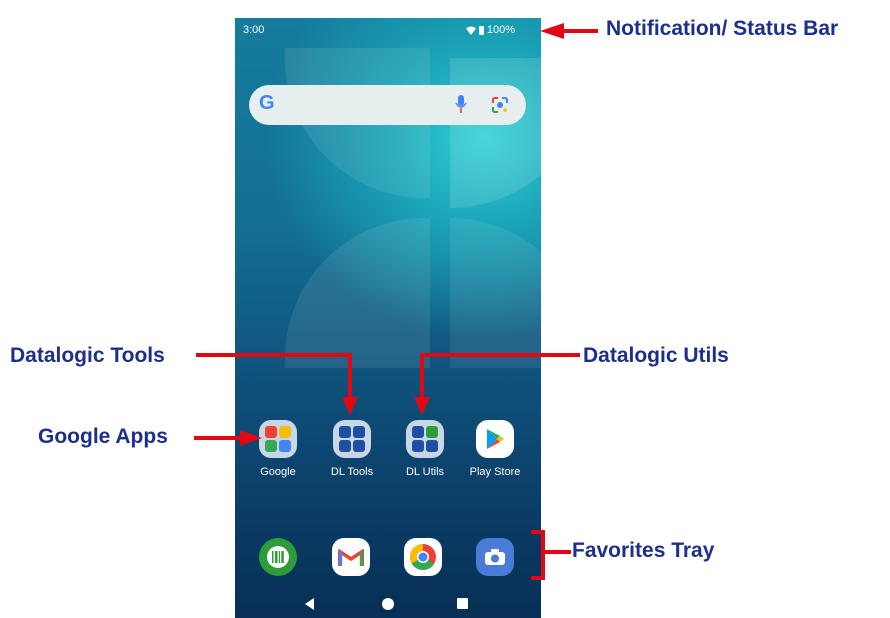 Image resolution: width=890 pixels, height=618 pixels. Describe the element at coordinates (254, 30) in the screenshot. I see `status-time: 3:00` at that location.